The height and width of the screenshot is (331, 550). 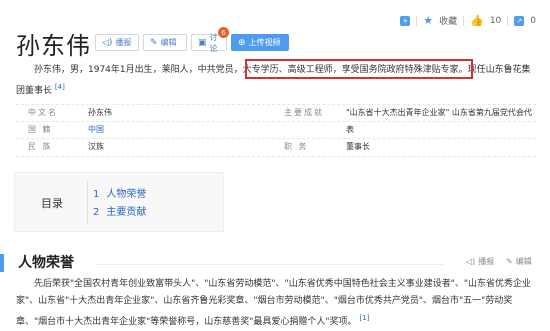 I want to click on toc-item-label: 主要贡献, so click(x=126, y=212).